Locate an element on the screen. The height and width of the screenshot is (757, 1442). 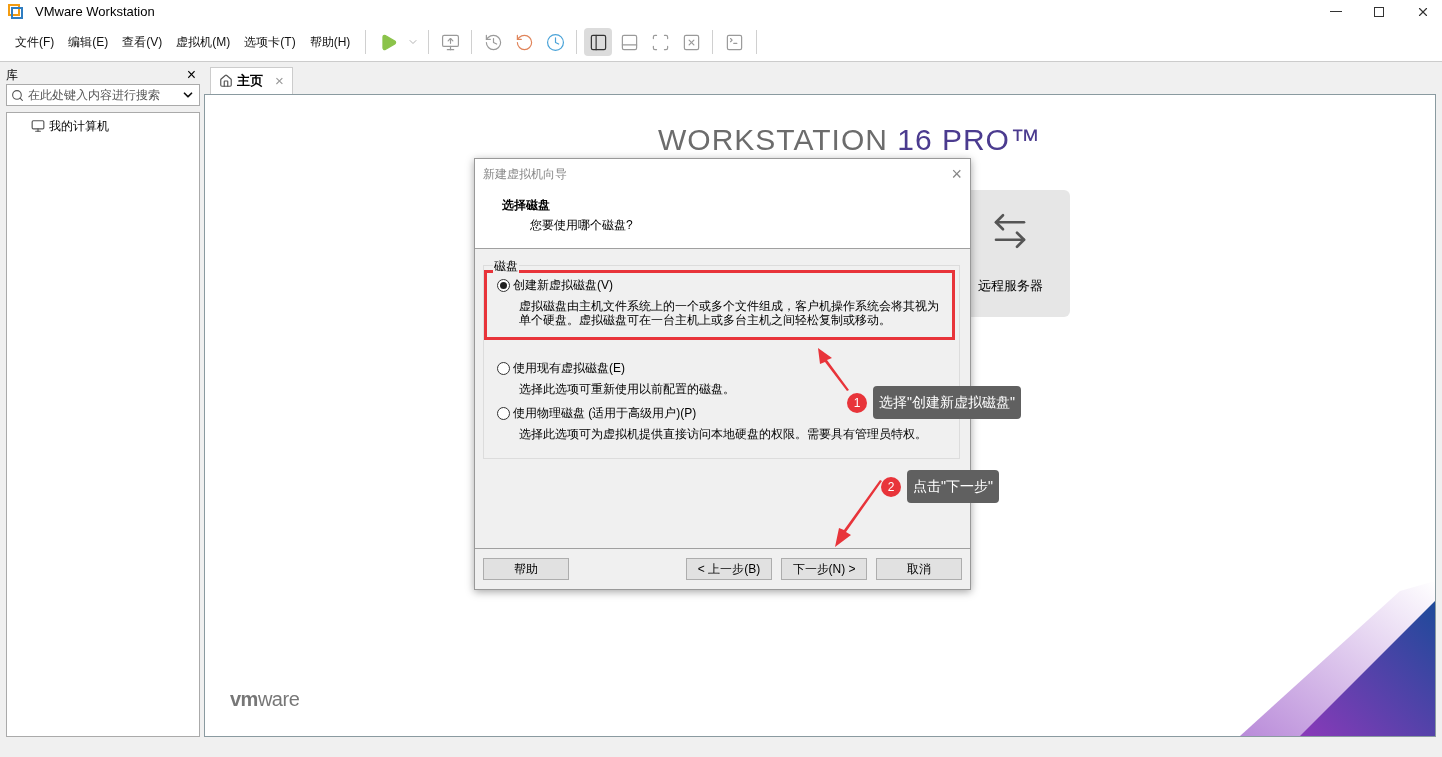
help-button: 帮助 is located at coordinates (526, 569).